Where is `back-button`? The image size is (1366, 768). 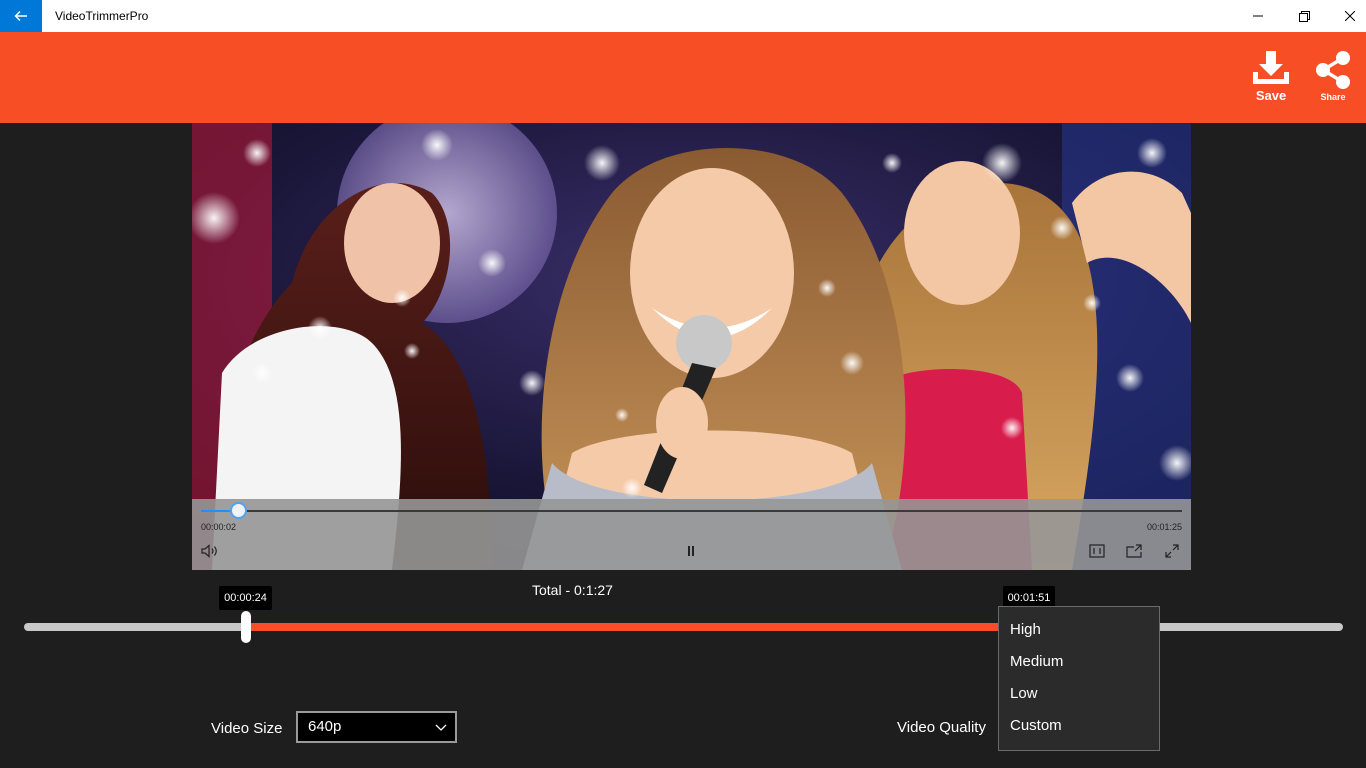 back-button is located at coordinates (21, 16).